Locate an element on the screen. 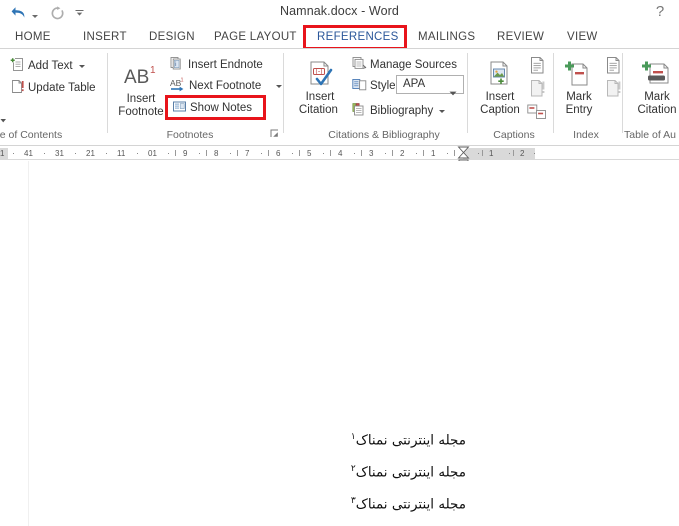 The image size is (679, 526). group-label-table-of-authorities: Table of Au is located at coordinates (650, 135).